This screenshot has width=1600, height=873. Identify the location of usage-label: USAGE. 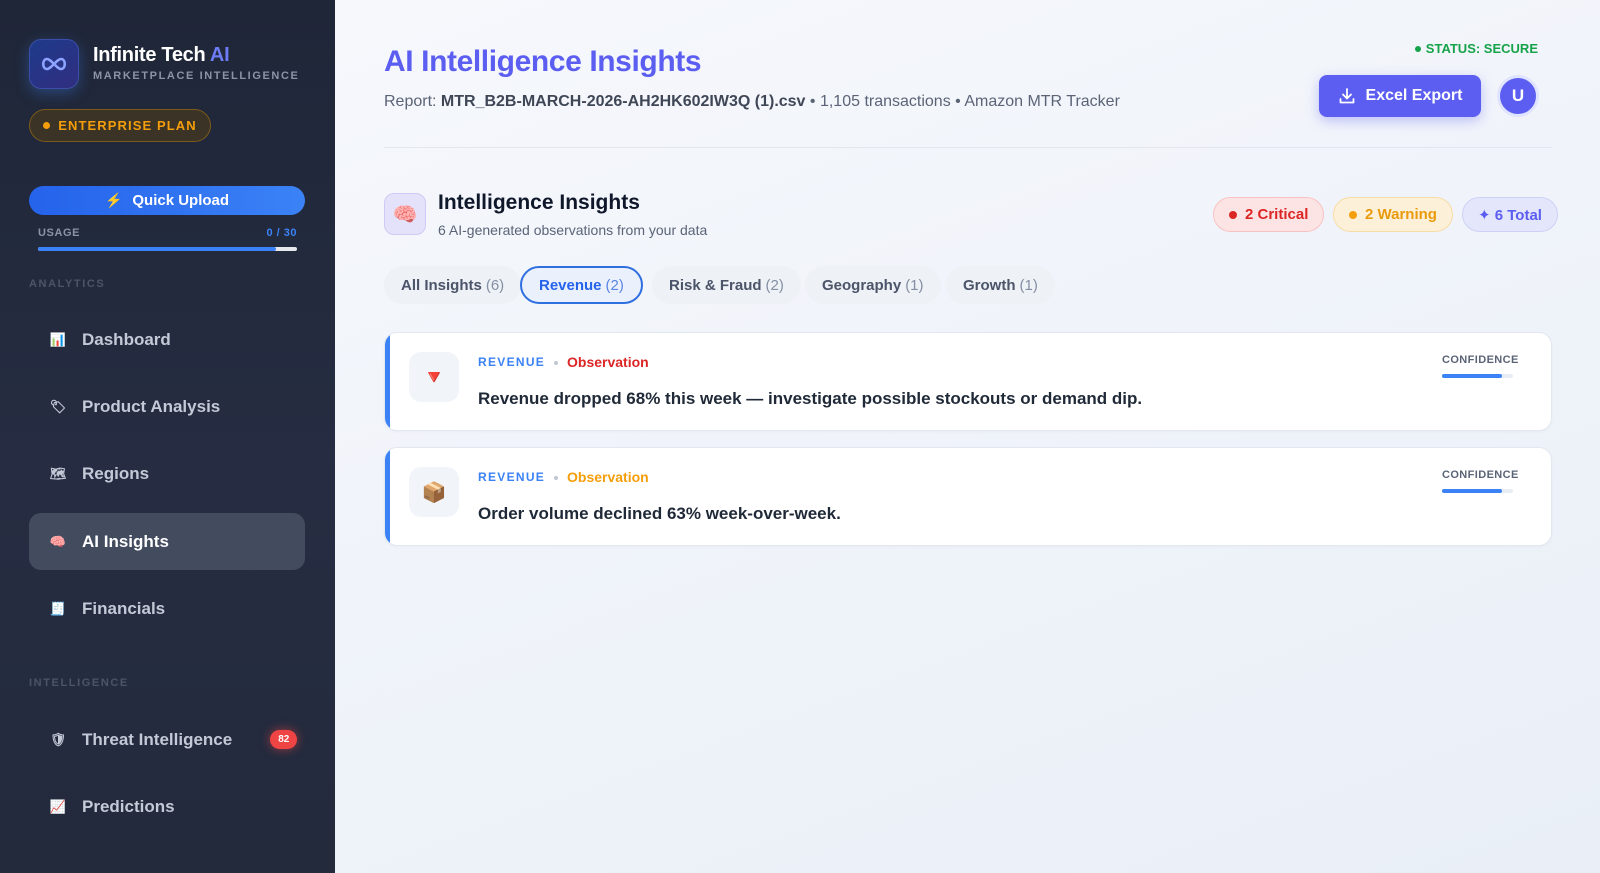
(59, 233).